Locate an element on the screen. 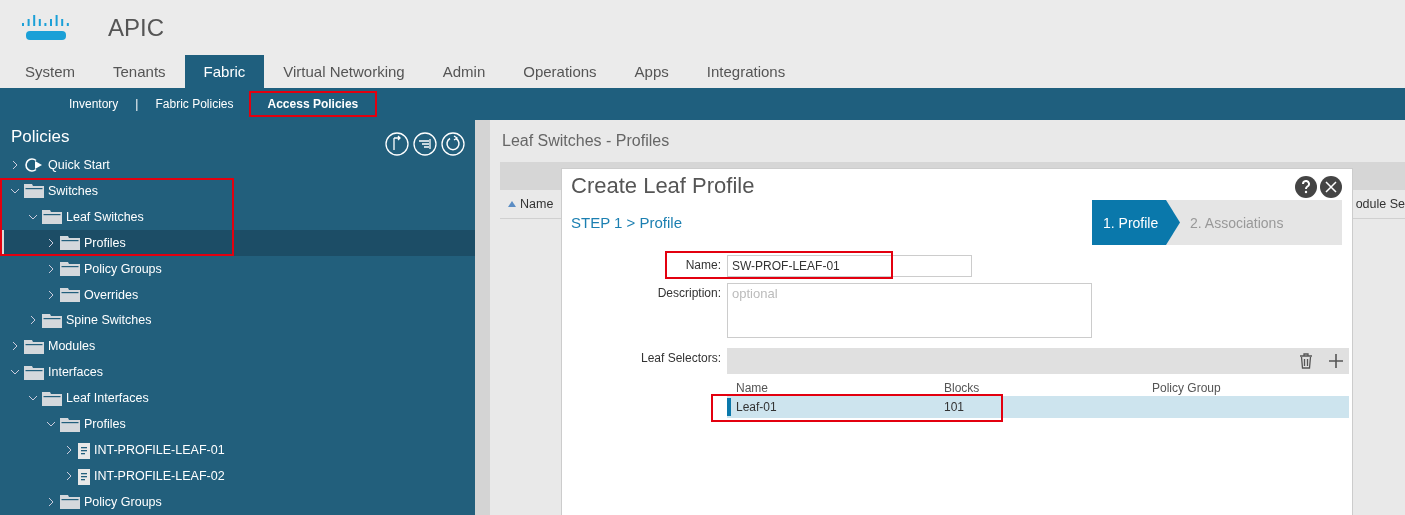 This screenshot has width=1405, height=515. tree-item: Leaf Interfaces is located at coordinates (107, 398).